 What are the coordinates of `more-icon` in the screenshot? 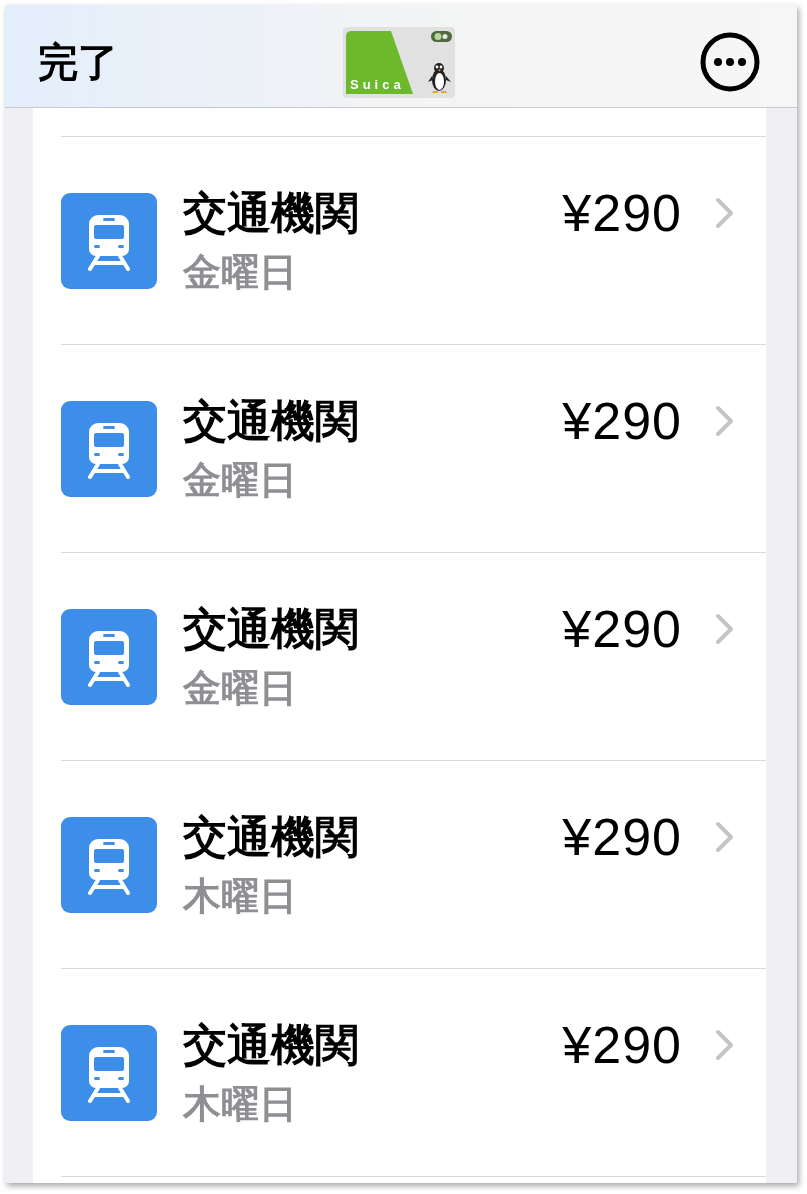 It's located at (730, 62).